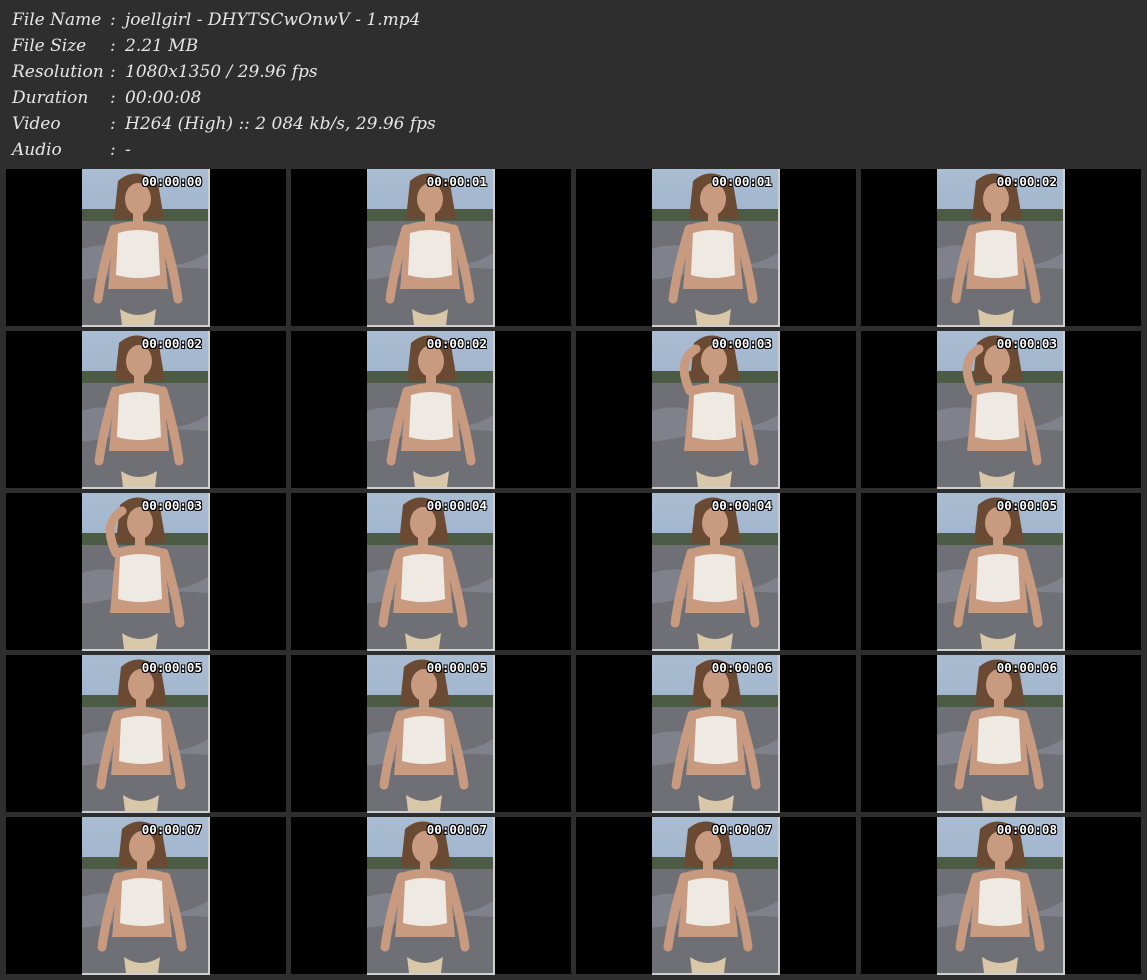 Image resolution: width=1147 pixels, height=980 pixels. What do you see at coordinates (171, 181) in the screenshot?
I see `frame-timestamp: 00:00:00` at bounding box center [171, 181].